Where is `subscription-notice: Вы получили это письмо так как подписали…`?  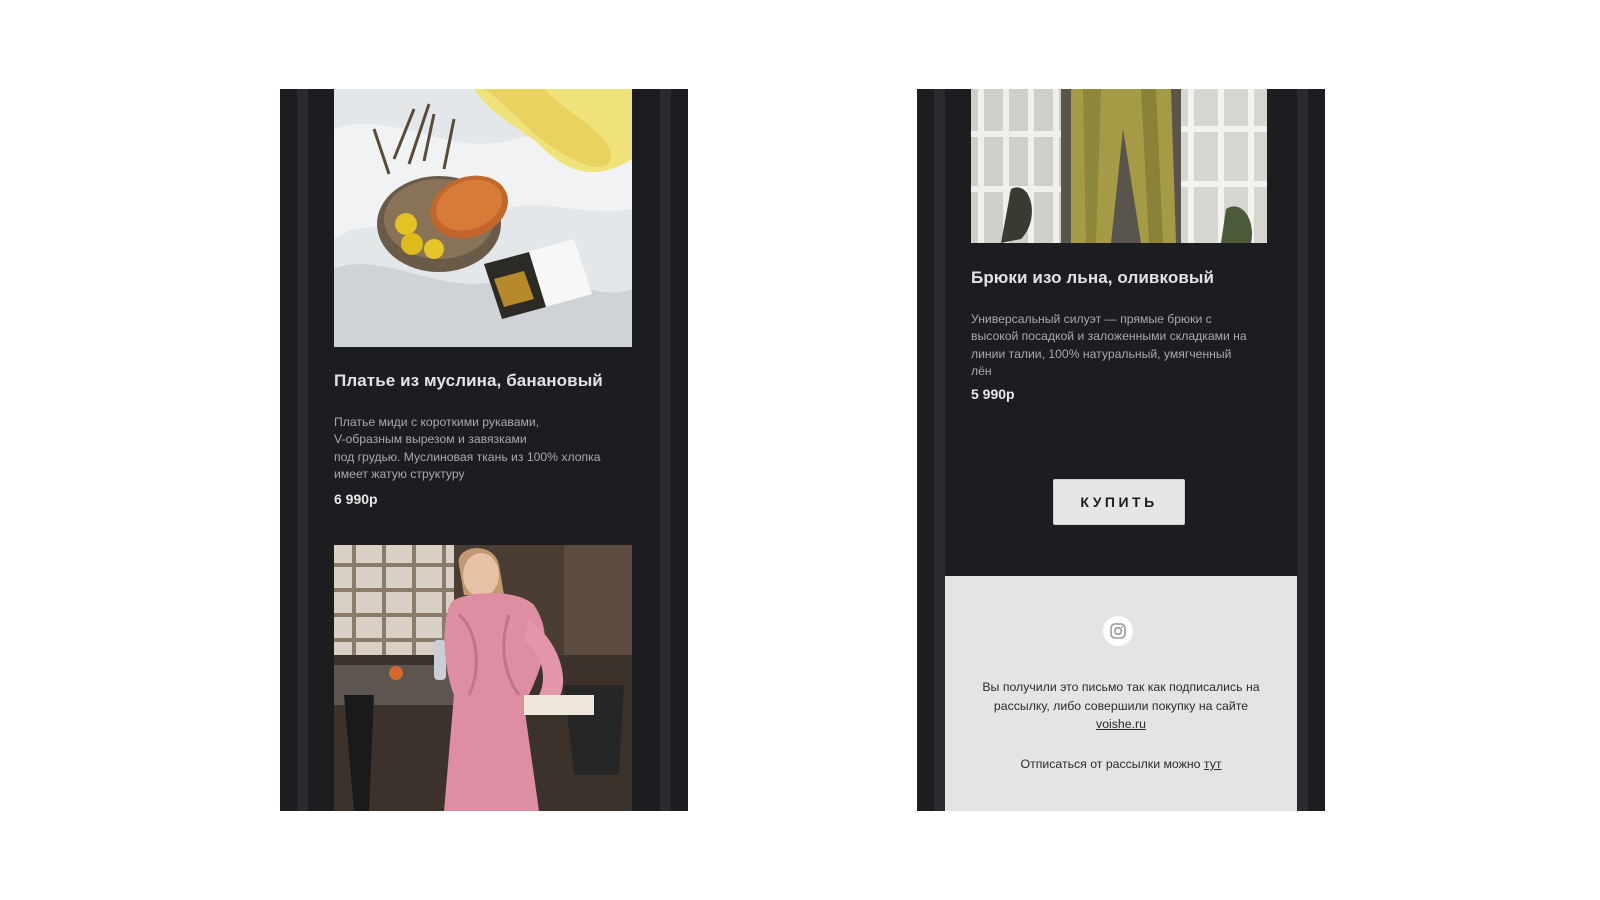 subscription-notice: Вы получили это письмо так как подписали… is located at coordinates (1121, 706).